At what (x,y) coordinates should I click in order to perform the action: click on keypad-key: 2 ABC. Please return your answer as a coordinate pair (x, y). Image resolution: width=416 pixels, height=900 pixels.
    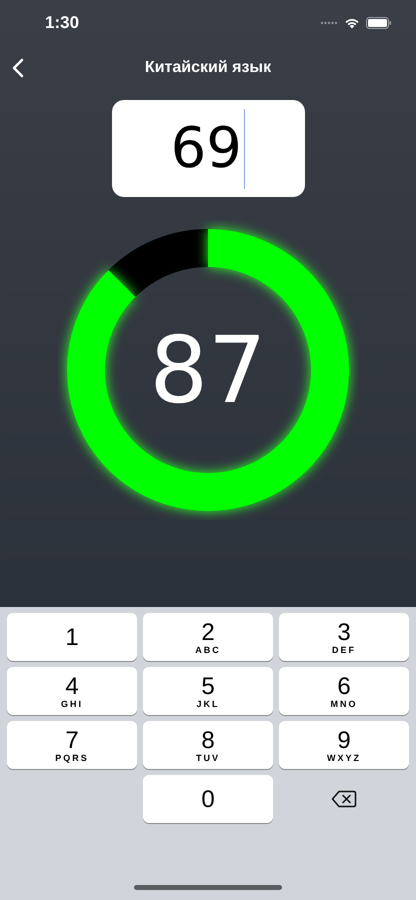
    Looking at the image, I should click on (208, 637).